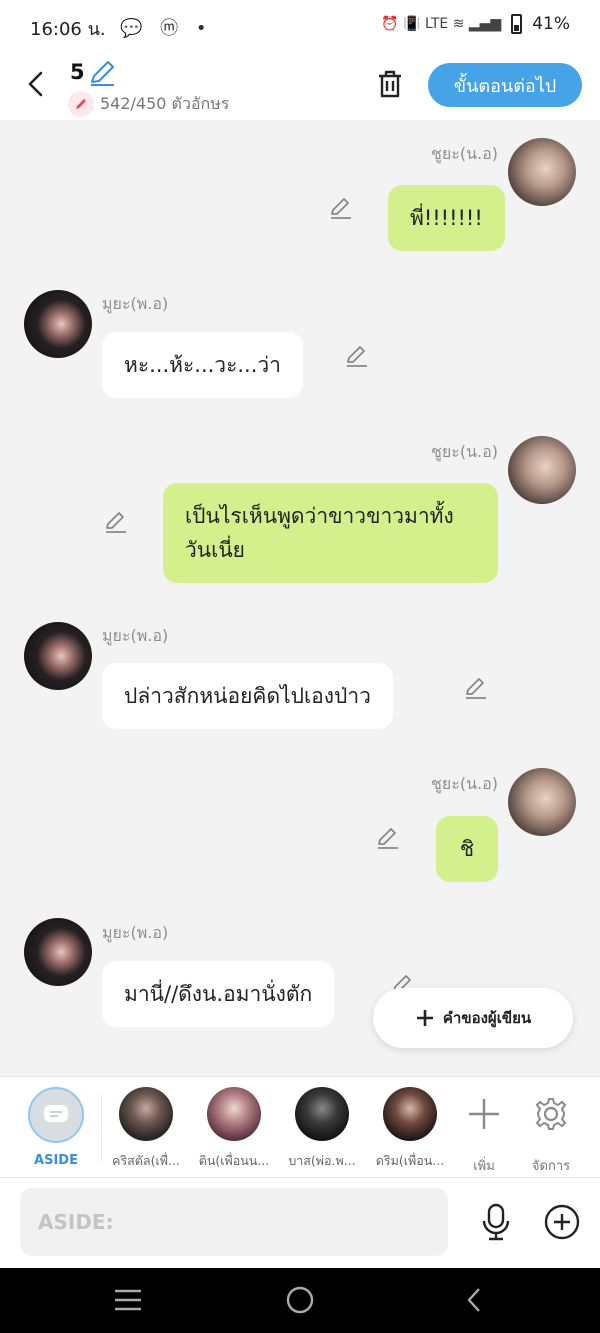  I want to click on message-bubble: ปล่าวสักหน่อยคิดไปเองป่าว, so click(247, 696).